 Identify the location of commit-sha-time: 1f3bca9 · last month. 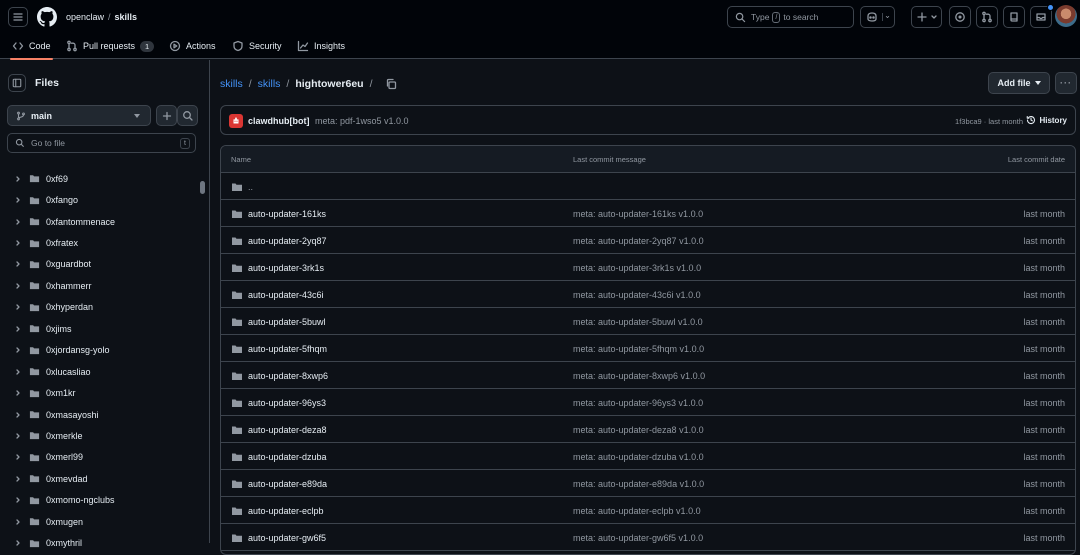
(989, 121).